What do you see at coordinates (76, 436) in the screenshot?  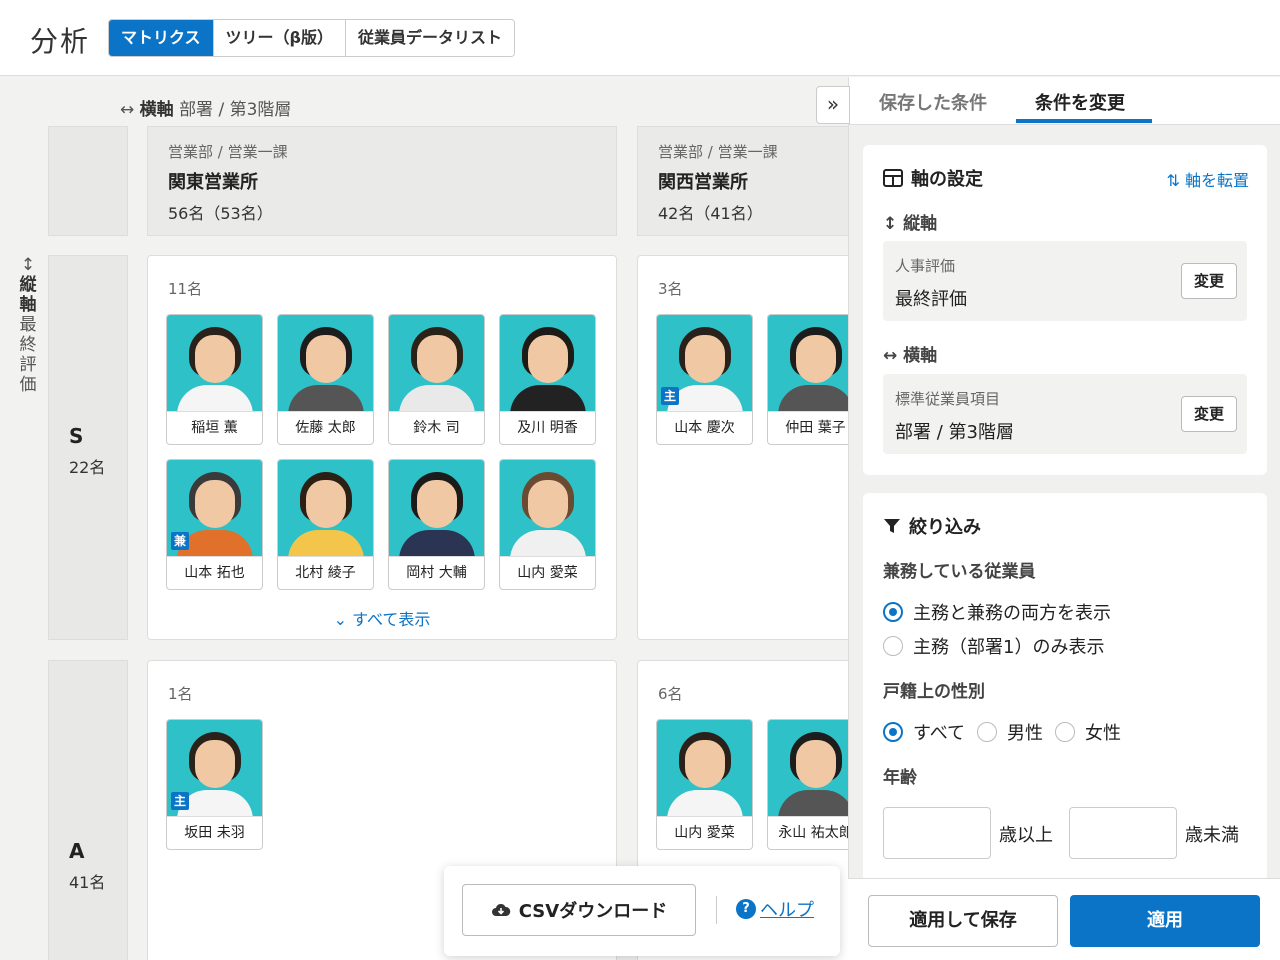 I see `row-grade: S` at bounding box center [76, 436].